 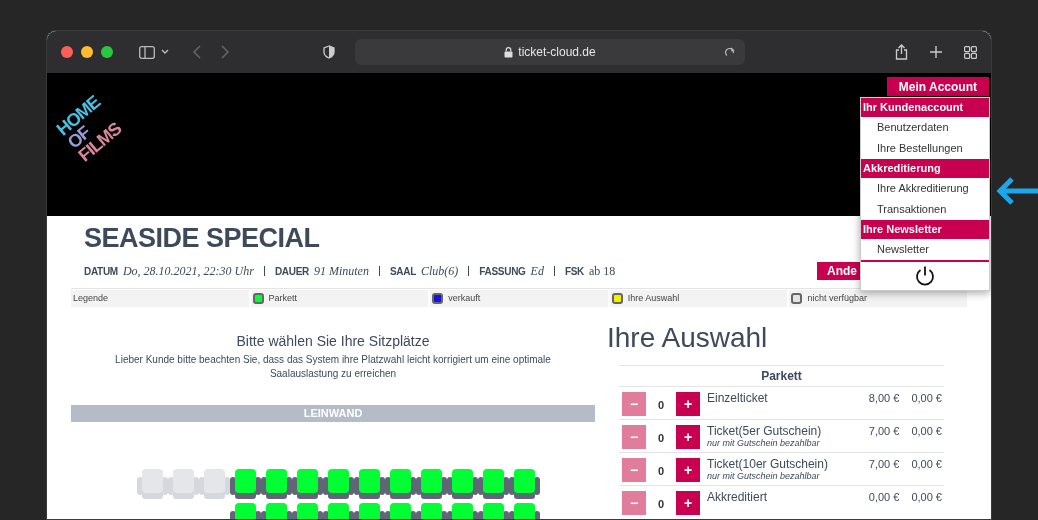 I want to click on power-icon, so click(x=925, y=276).